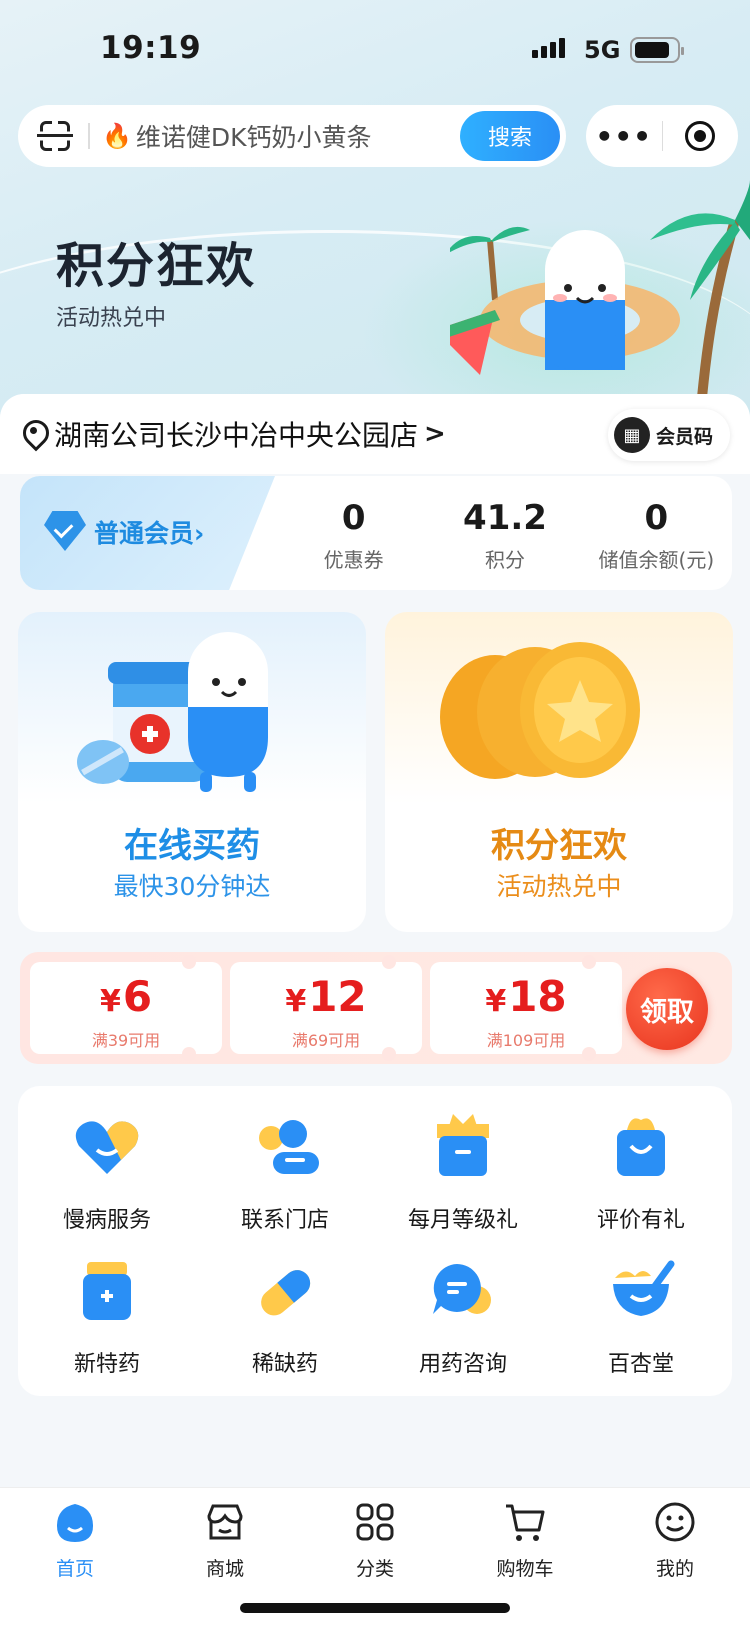 This screenshot has width=750, height=1627. I want to click on coupon-item: ¥6 满39可用, so click(126, 1008).